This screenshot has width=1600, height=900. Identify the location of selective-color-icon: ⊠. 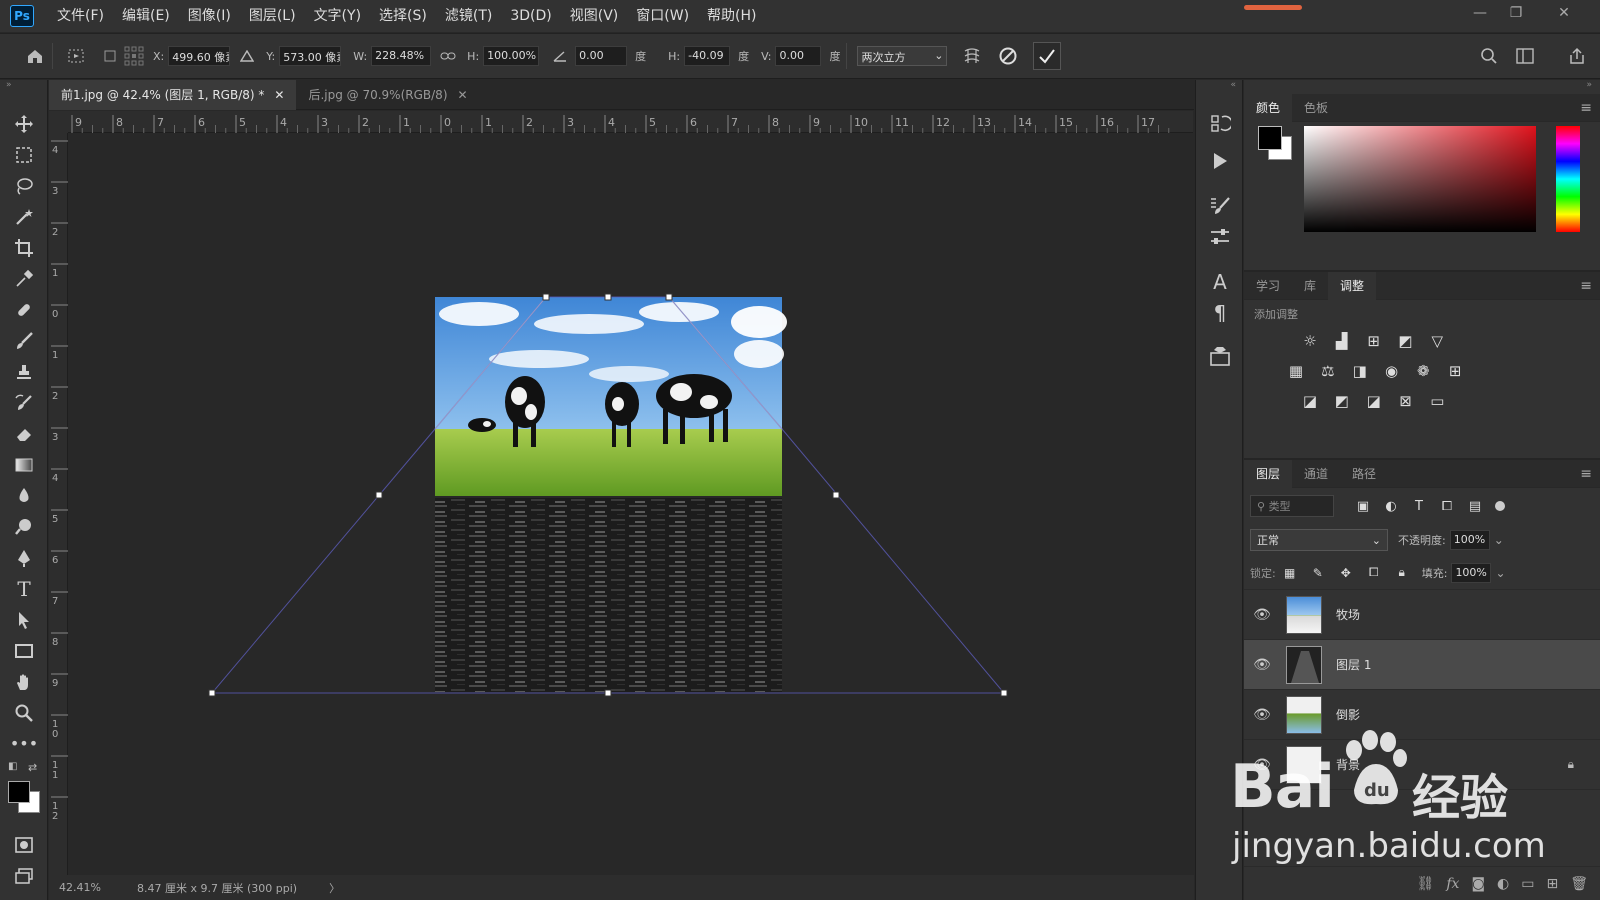
(1405, 401).